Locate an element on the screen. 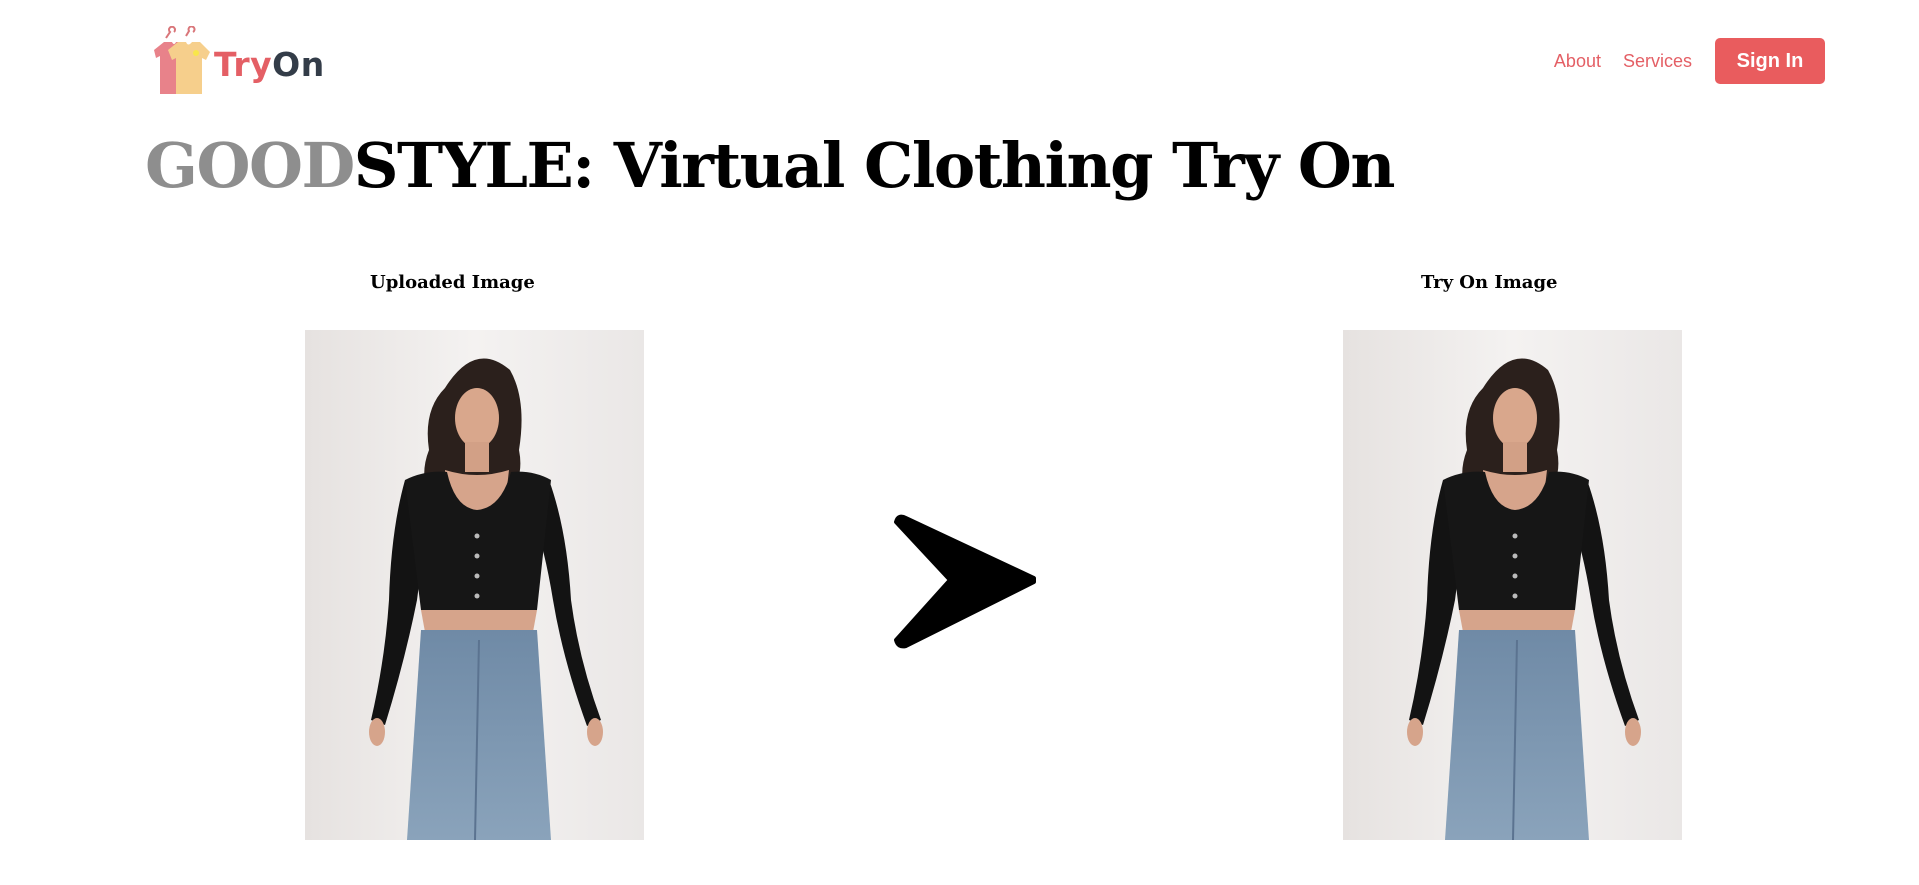 Image resolution: width=1919 pixels, height=885 pixels. hanger-shirts-icon is located at coordinates (182, 60).